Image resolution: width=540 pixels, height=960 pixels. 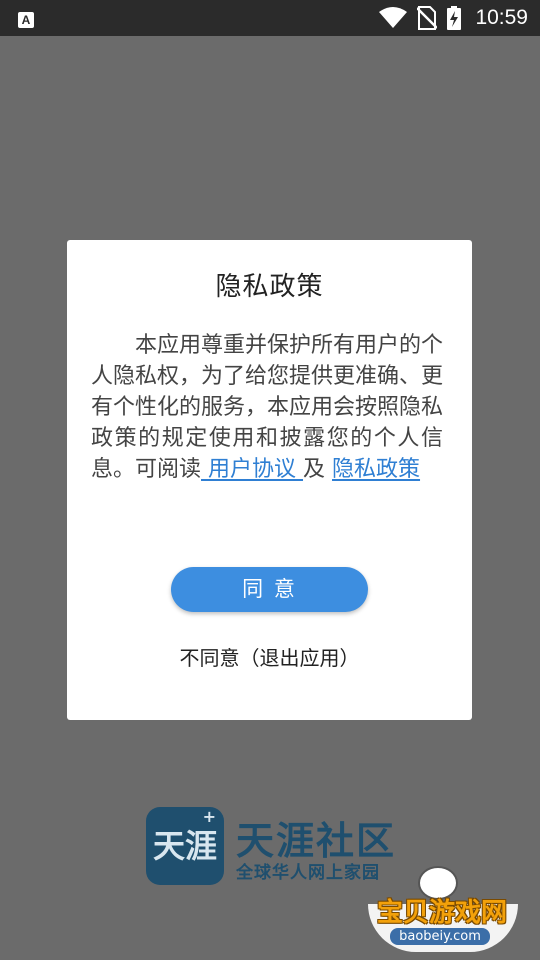 I want to click on dialog-title: 隐私政策, so click(x=269, y=287).